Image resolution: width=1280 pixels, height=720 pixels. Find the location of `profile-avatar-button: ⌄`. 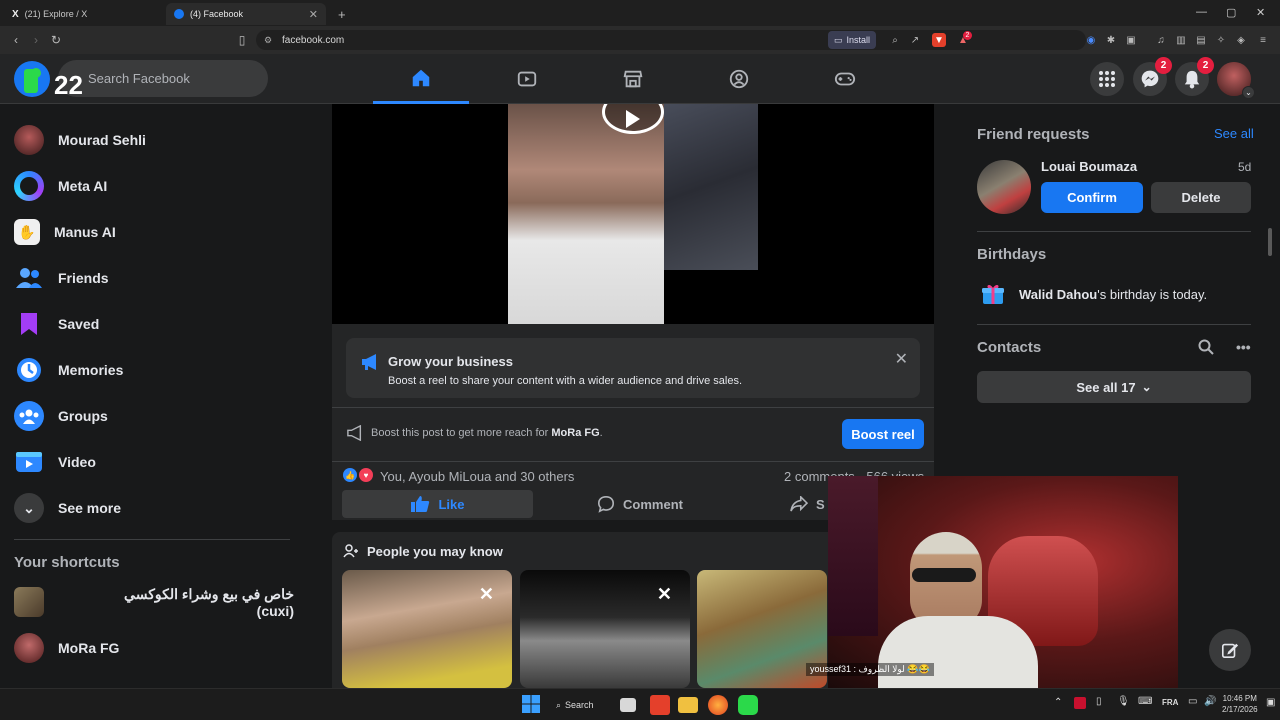

profile-avatar-button: ⌄ is located at coordinates (1236, 80).